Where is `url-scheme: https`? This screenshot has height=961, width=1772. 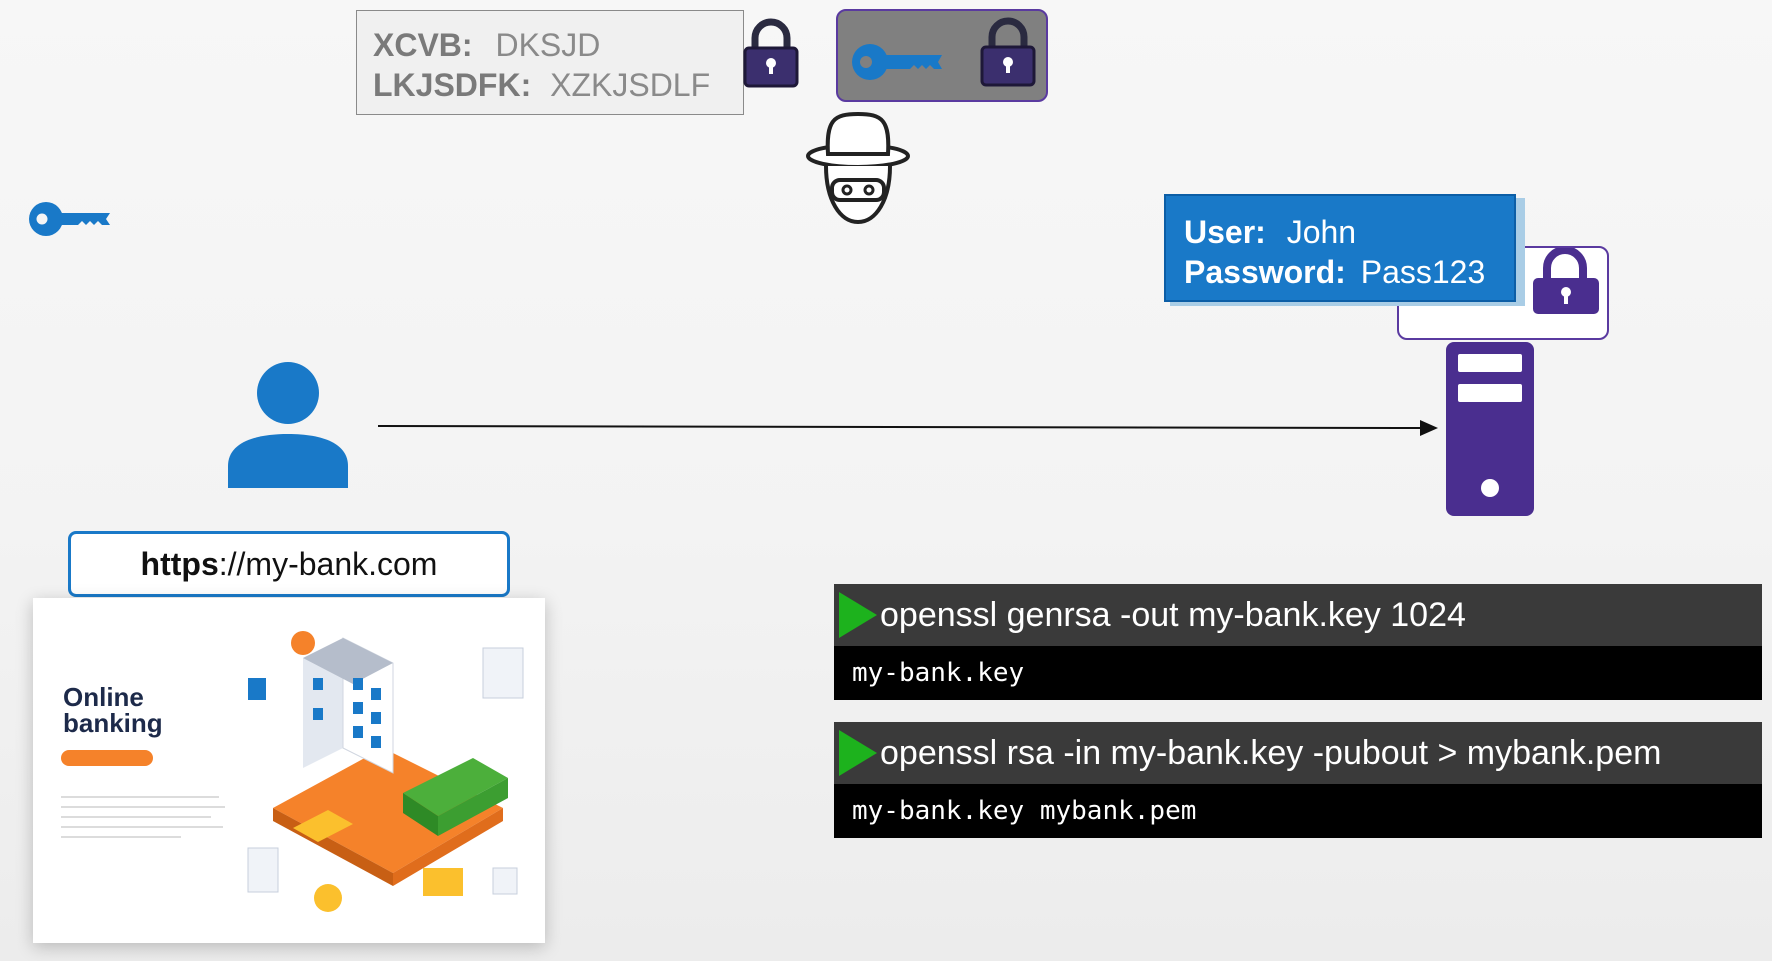
url-scheme: https is located at coordinates (179, 564).